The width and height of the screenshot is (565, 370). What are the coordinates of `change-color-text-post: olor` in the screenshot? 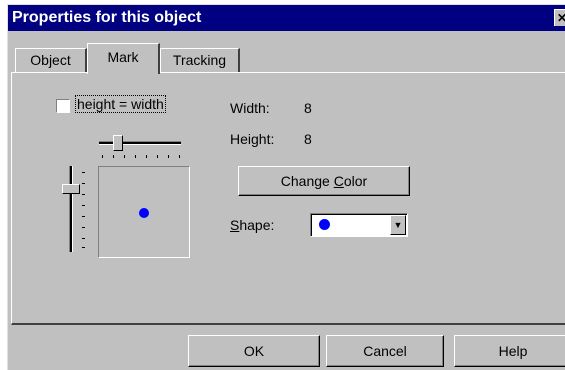 It's located at (355, 181).